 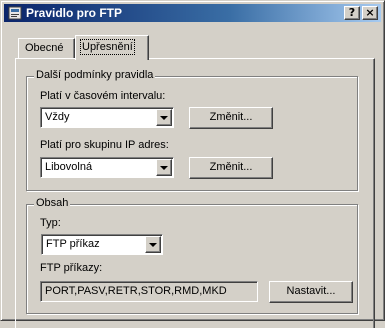 What do you see at coordinates (73, 244) in the screenshot?
I see `type-value: FTP příkaz` at bounding box center [73, 244].